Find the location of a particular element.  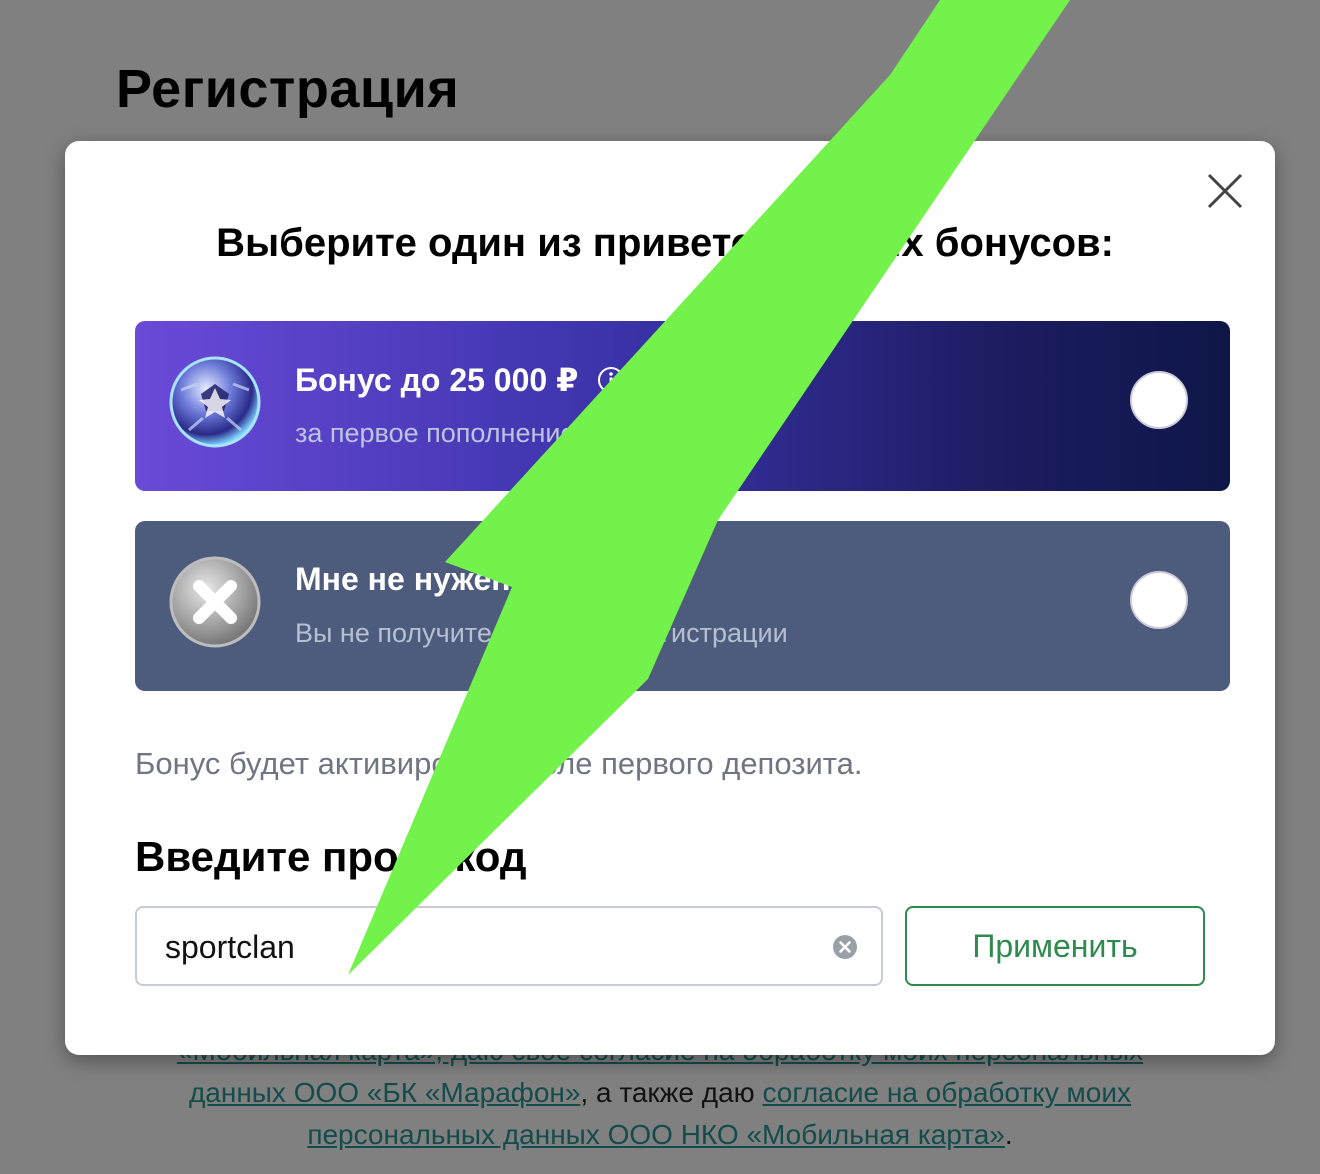

bonus-option-subtitle: за первое пополнение is located at coordinates (435, 433).